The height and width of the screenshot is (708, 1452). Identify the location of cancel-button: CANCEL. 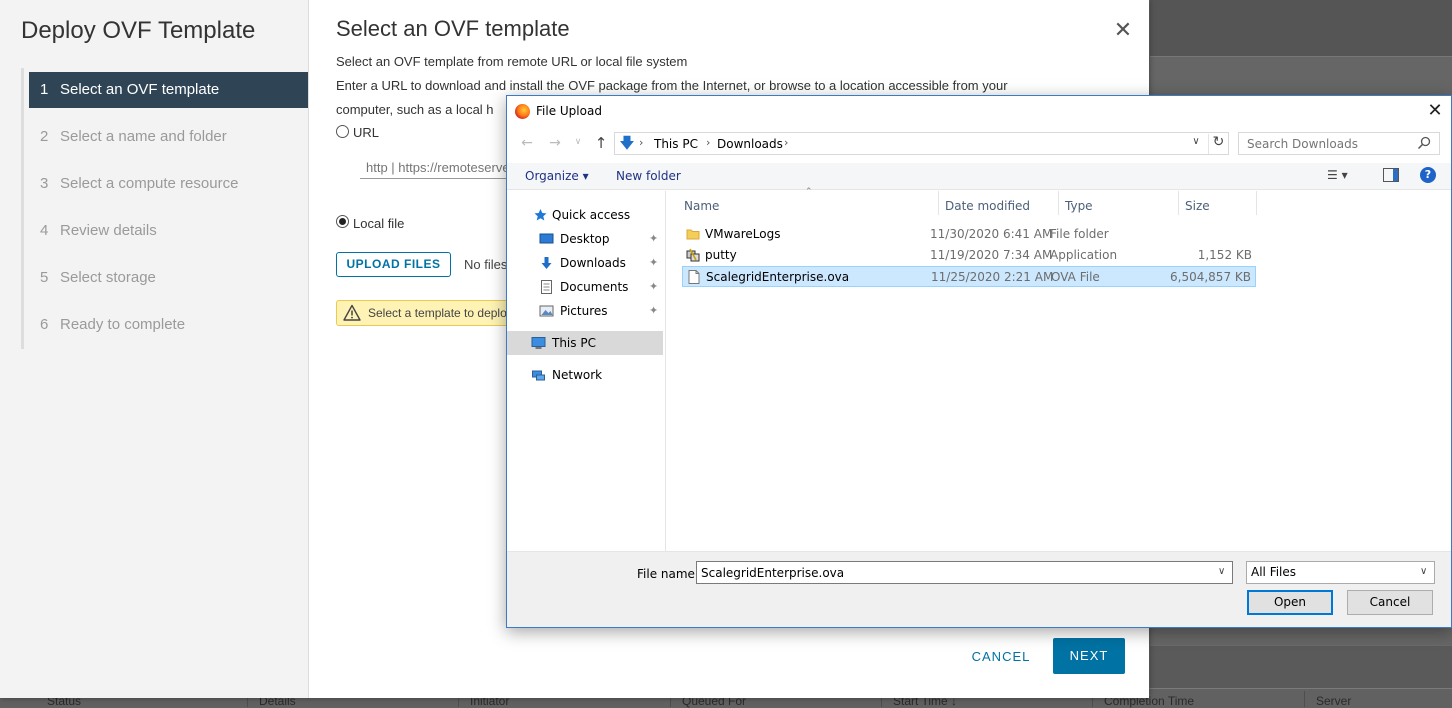
(1001, 657).